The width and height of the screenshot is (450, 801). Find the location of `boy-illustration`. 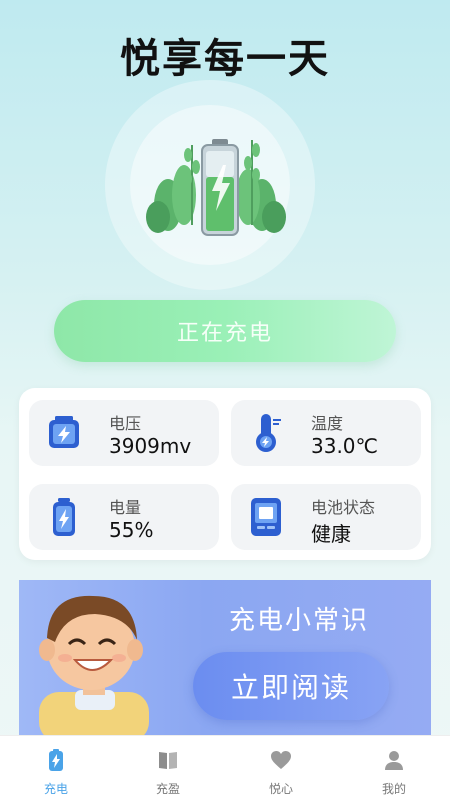

boy-illustration is located at coordinates (94, 665).